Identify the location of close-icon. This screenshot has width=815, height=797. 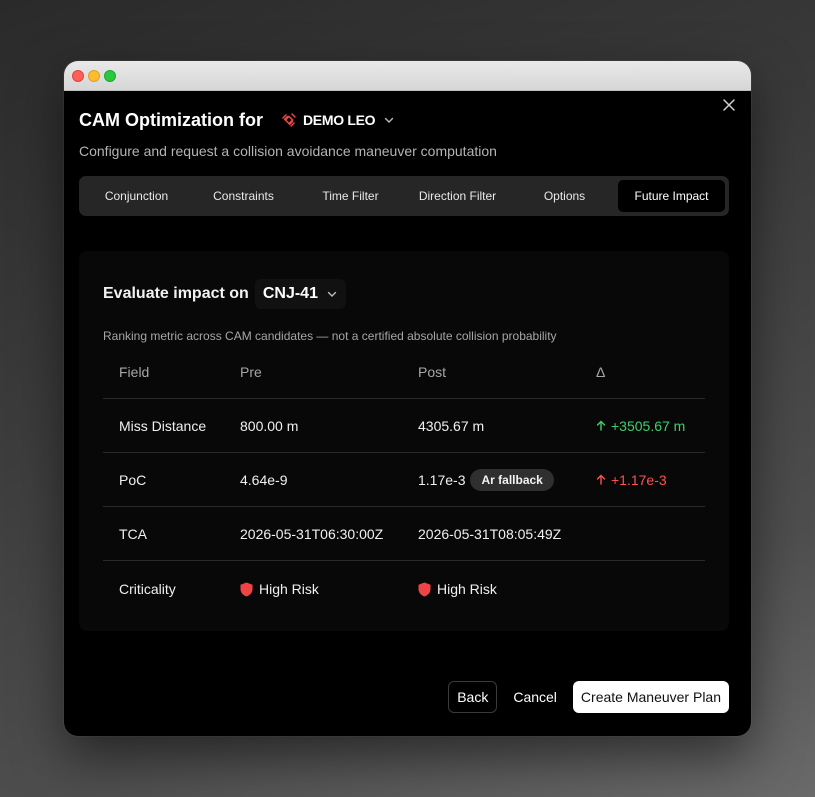
(729, 105).